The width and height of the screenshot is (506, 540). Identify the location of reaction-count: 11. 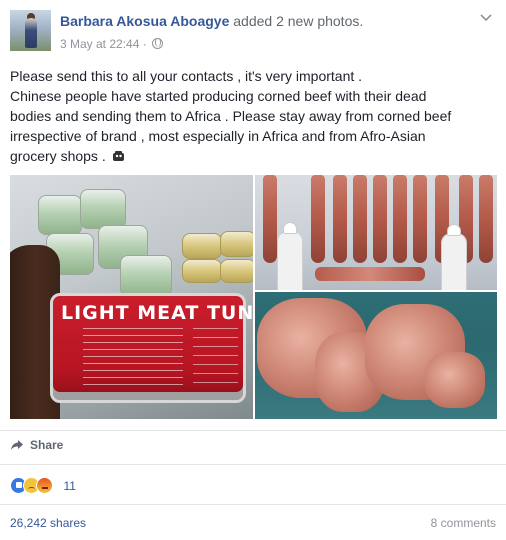
(69, 485).